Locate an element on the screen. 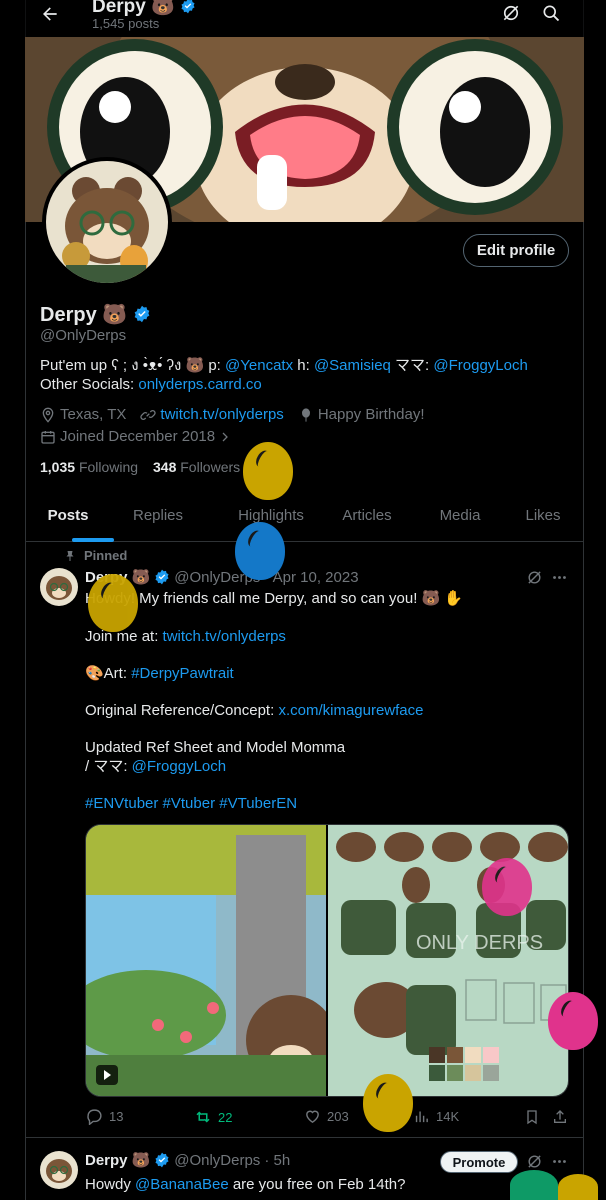 The height and width of the screenshot is (1200, 606). edit-profile-button: Edit profile is located at coordinates (516, 250).